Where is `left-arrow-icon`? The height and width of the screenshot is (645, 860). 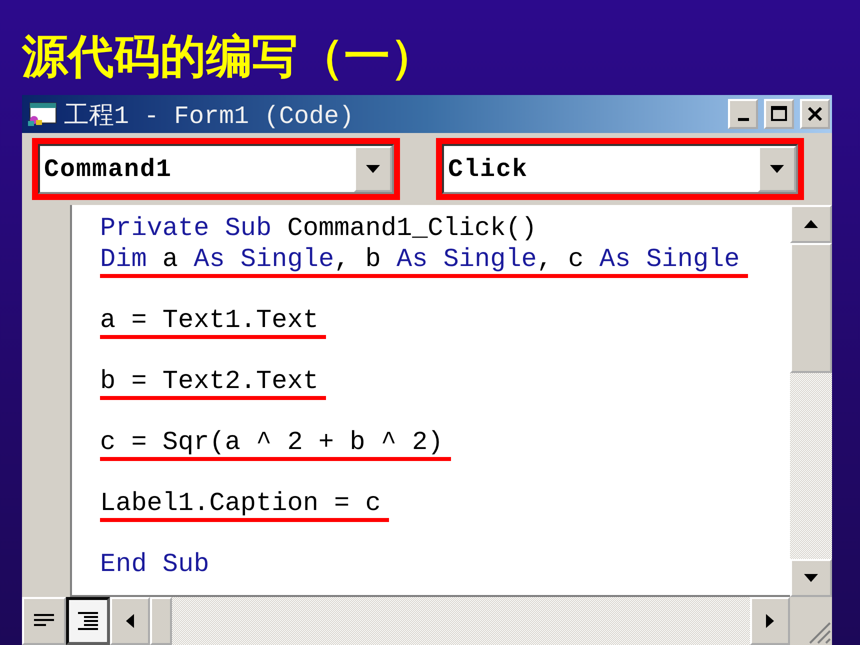
left-arrow-icon is located at coordinates (130, 621).